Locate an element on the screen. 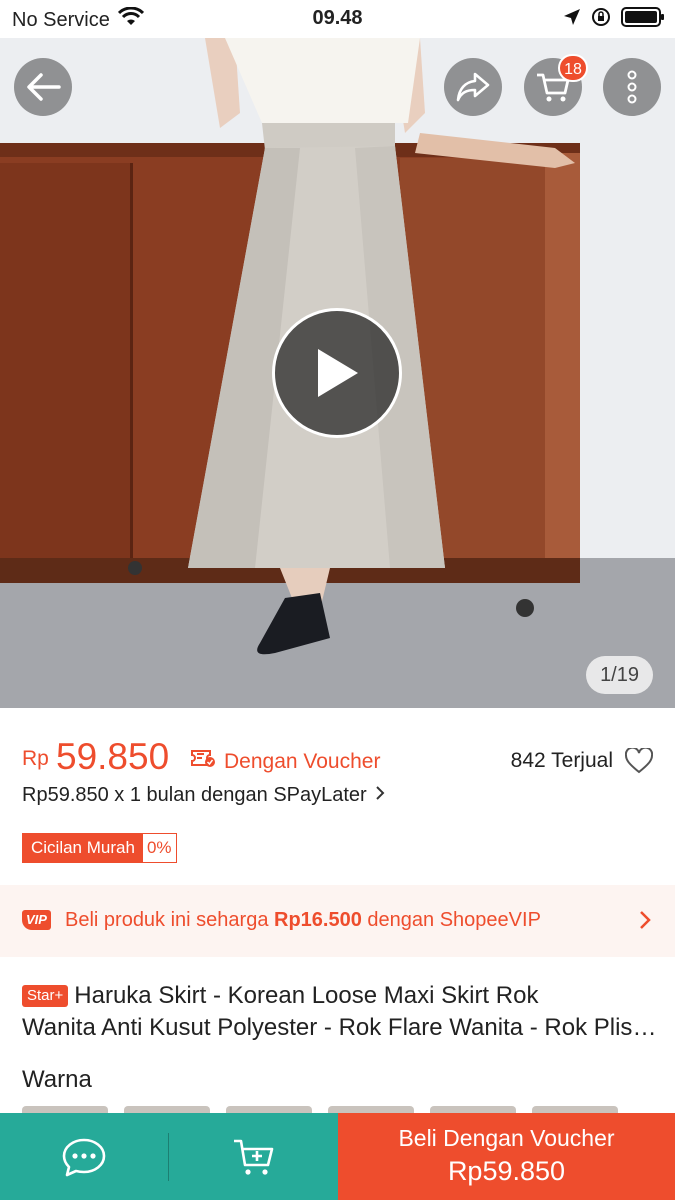 The height and width of the screenshot is (1200, 675). share-button is located at coordinates (473, 87).